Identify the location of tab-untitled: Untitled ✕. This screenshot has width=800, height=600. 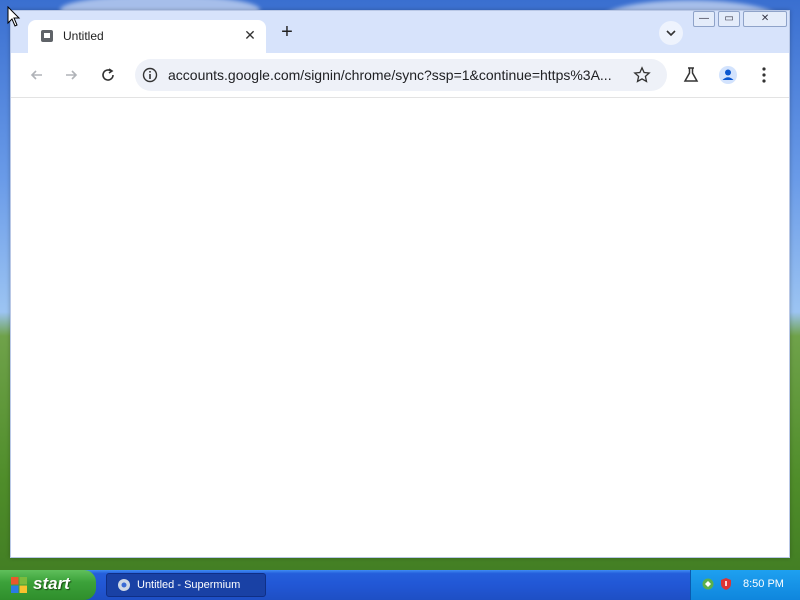
(147, 36).